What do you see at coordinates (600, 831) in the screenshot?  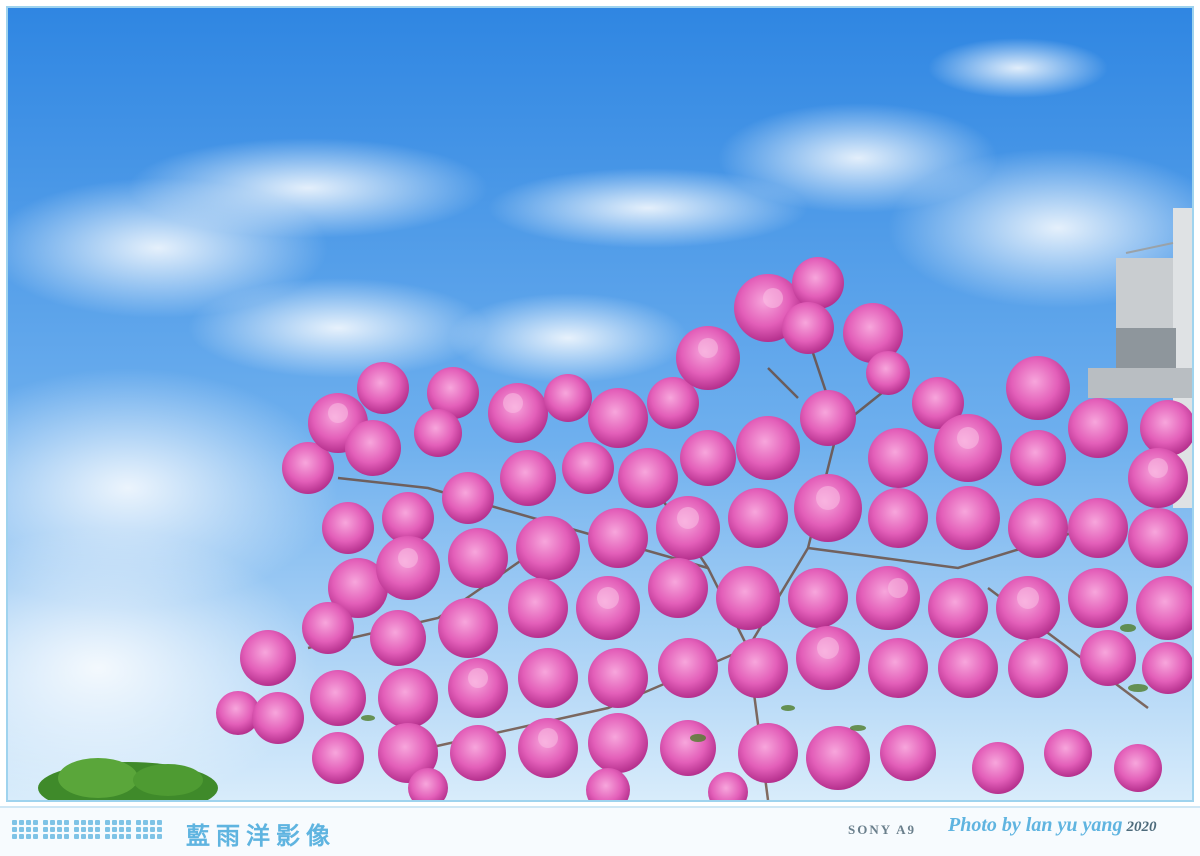 I see `footer-bar: 藍雨洋影像 SONY A9 Photo by lan yu yang 2020` at bounding box center [600, 831].